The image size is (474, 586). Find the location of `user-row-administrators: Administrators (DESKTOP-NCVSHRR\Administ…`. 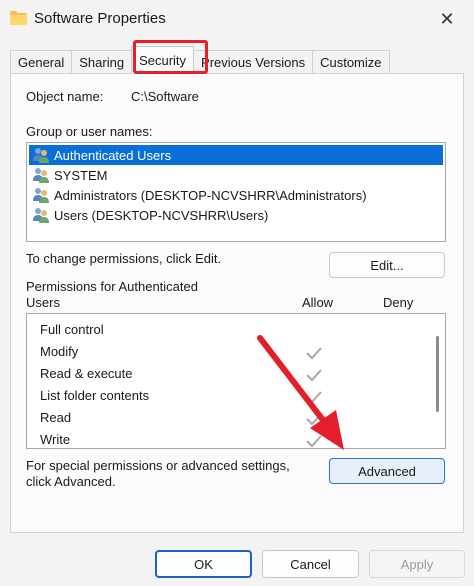

user-row-administrators: Administrators (DESKTOP-NCVSHRR\Administ… is located at coordinates (236, 195).